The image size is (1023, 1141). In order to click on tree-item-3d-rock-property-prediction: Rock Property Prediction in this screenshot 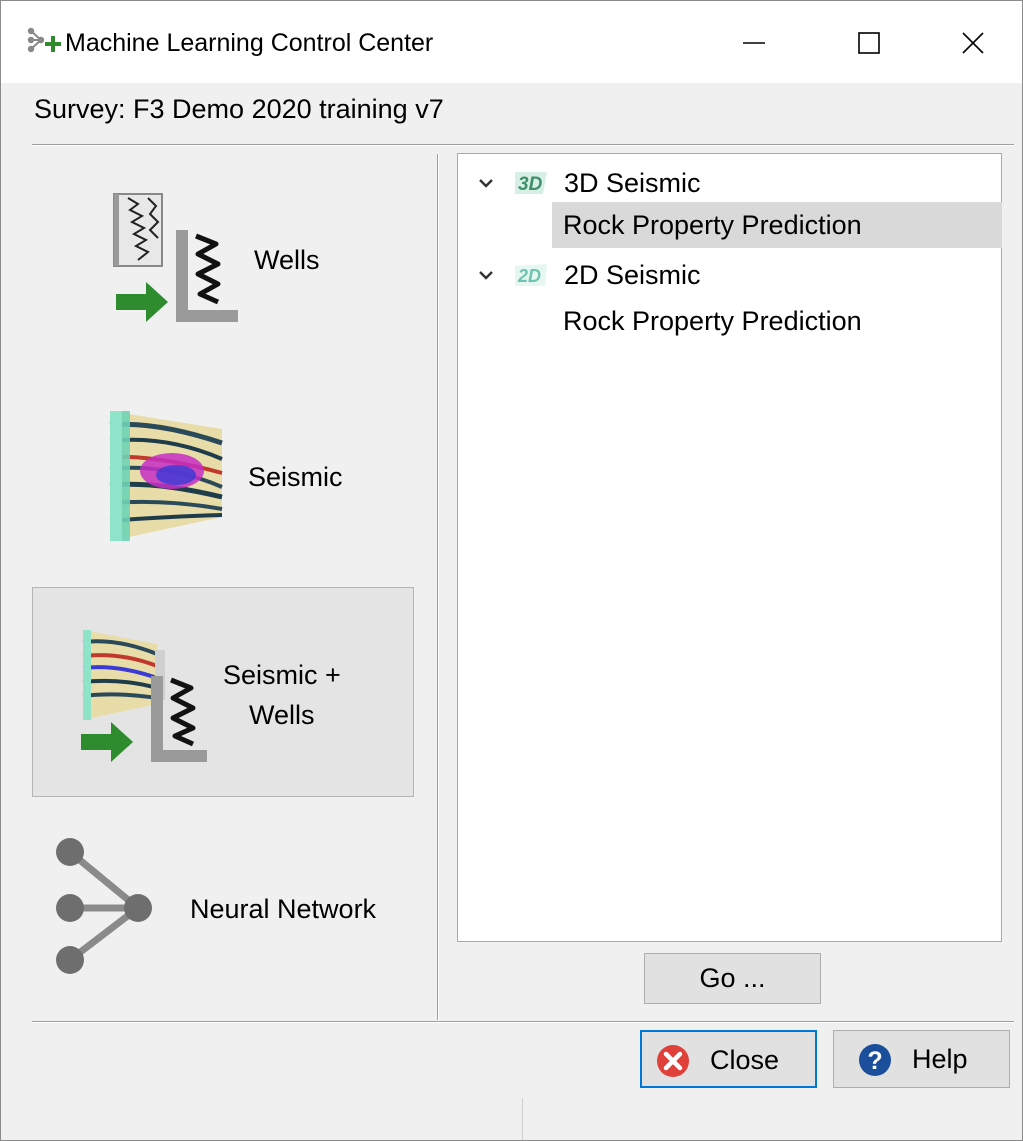, I will do `click(777, 225)`.